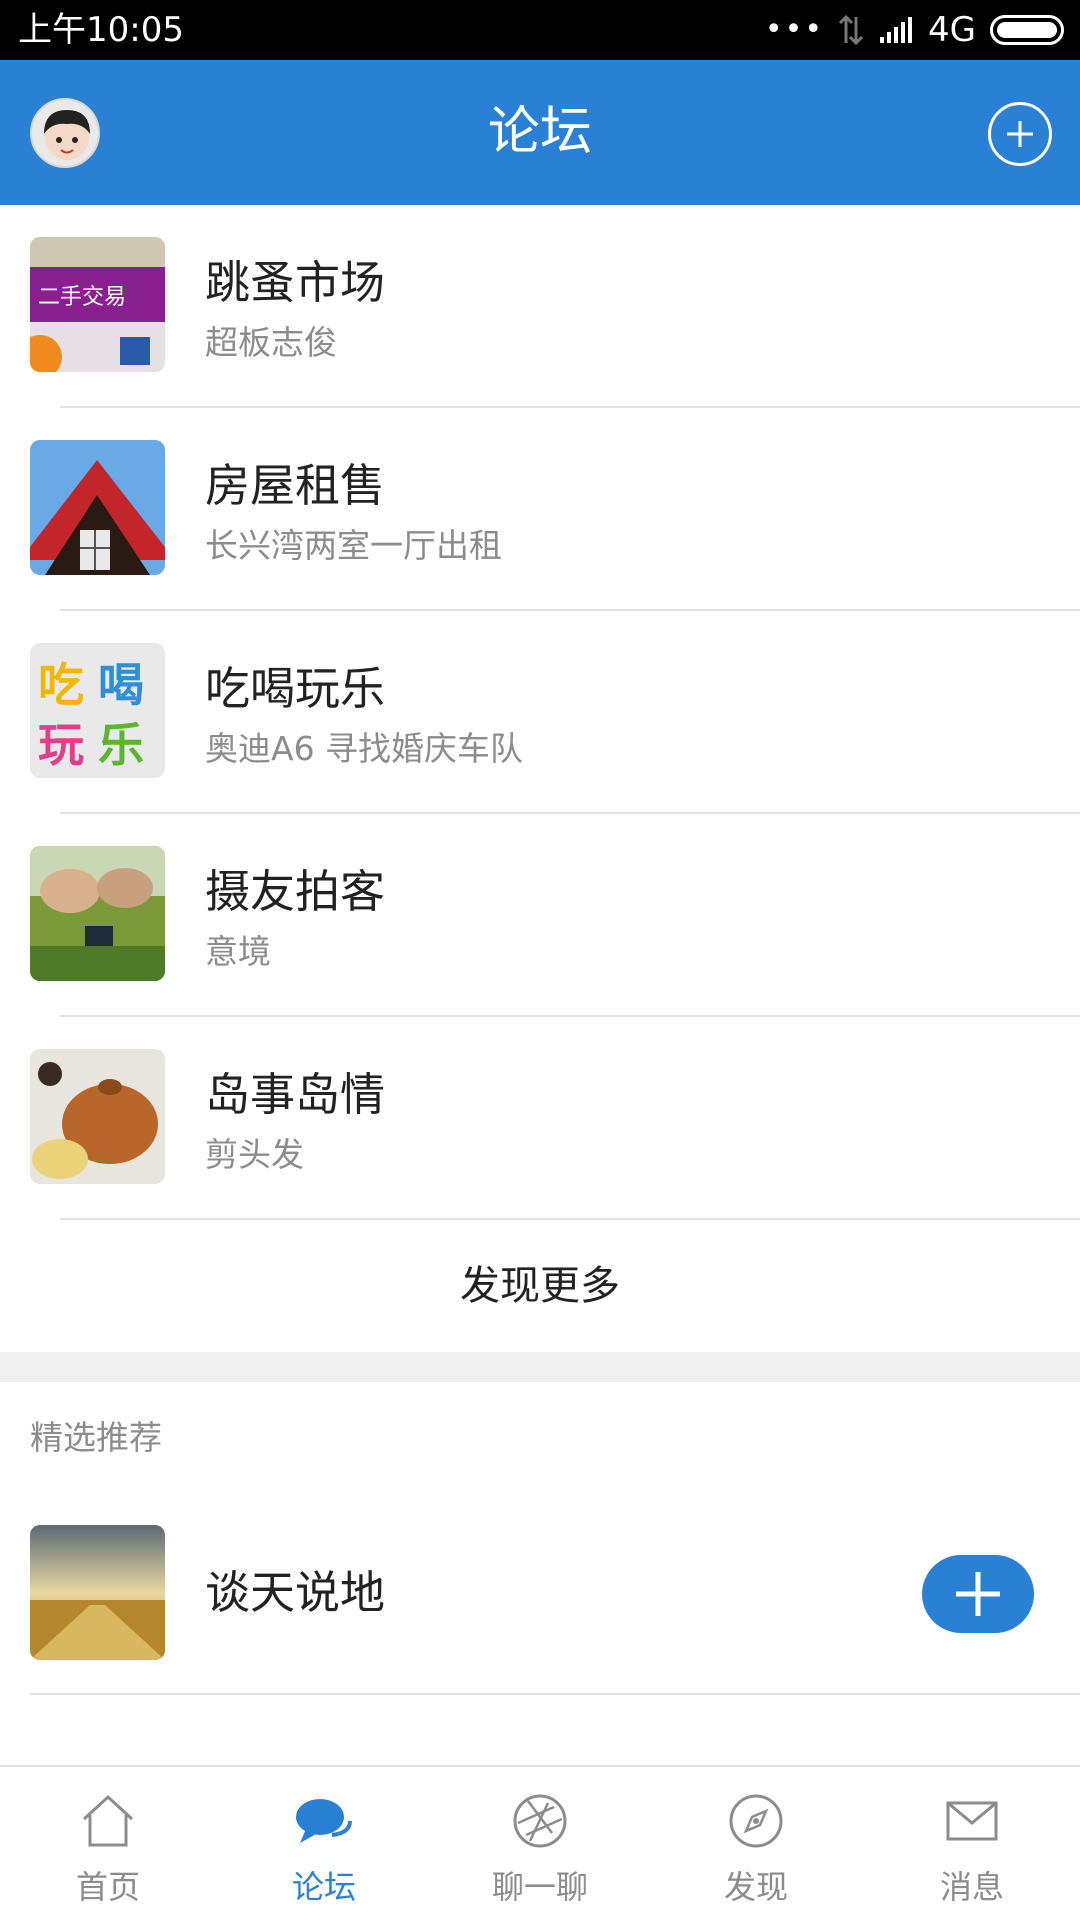 The width and height of the screenshot is (1080, 1920). Describe the element at coordinates (295, 891) in the screenshot. I see `forum-title: 摄友拍客` at that location.